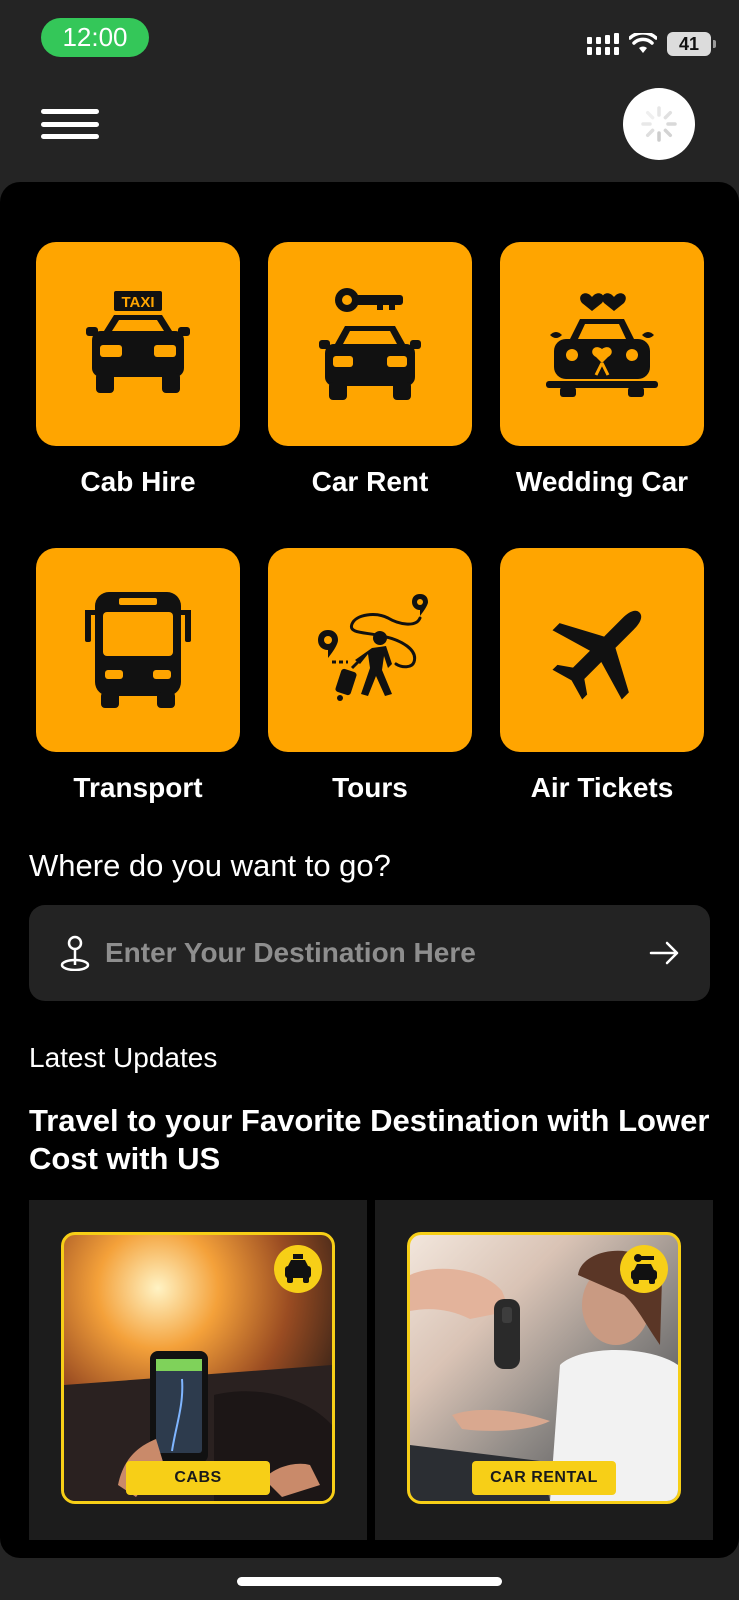  What do you see at coordinates (691, 44) in the screenshot?
I see `battery-indicator: 41` at bounding box center [691, 44].